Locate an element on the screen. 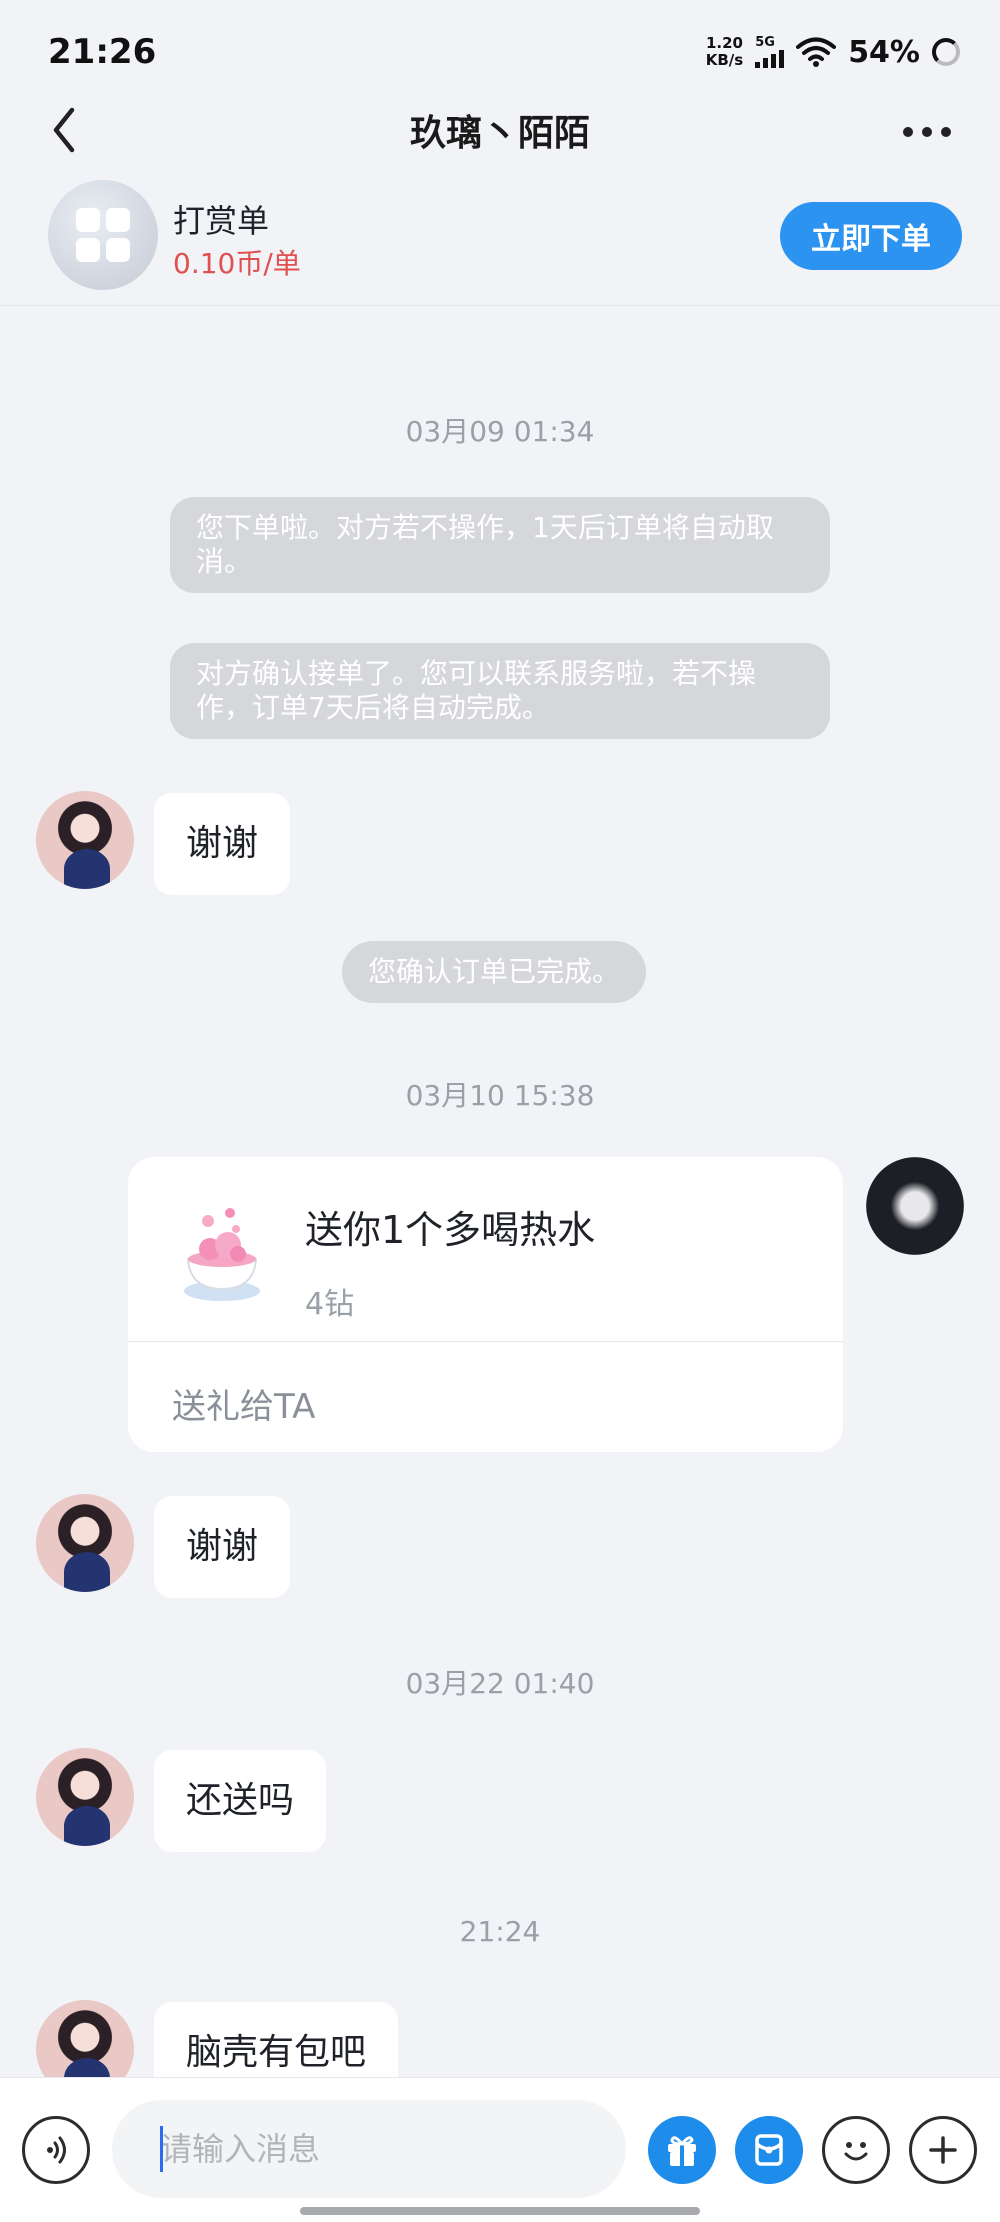  plus-button is located at coordinates (943, 2150).